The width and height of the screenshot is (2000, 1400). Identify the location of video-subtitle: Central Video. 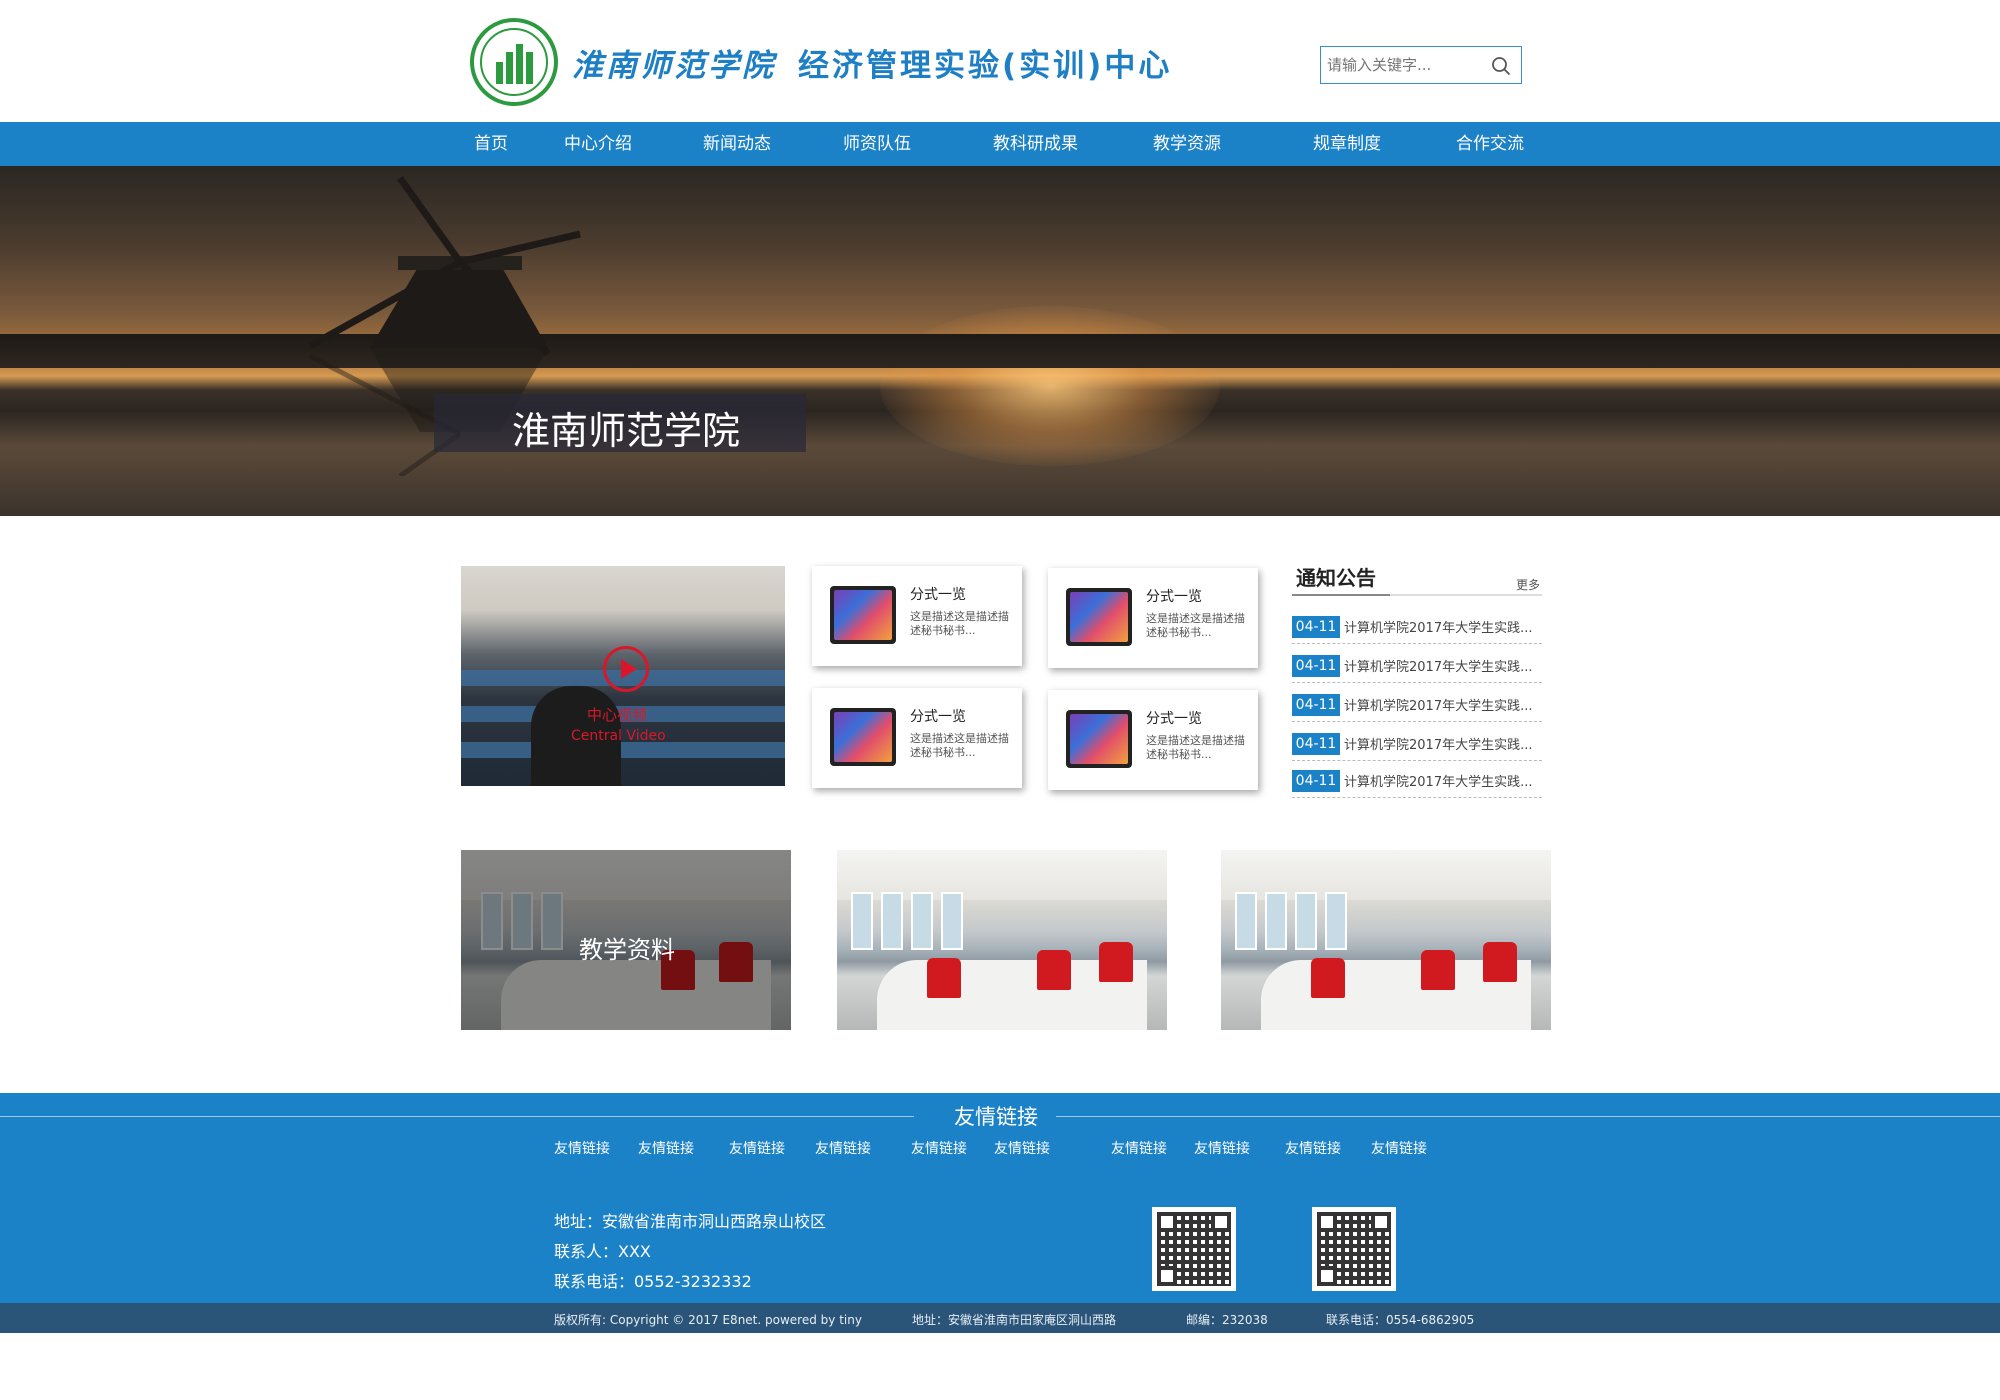
(618, 736).